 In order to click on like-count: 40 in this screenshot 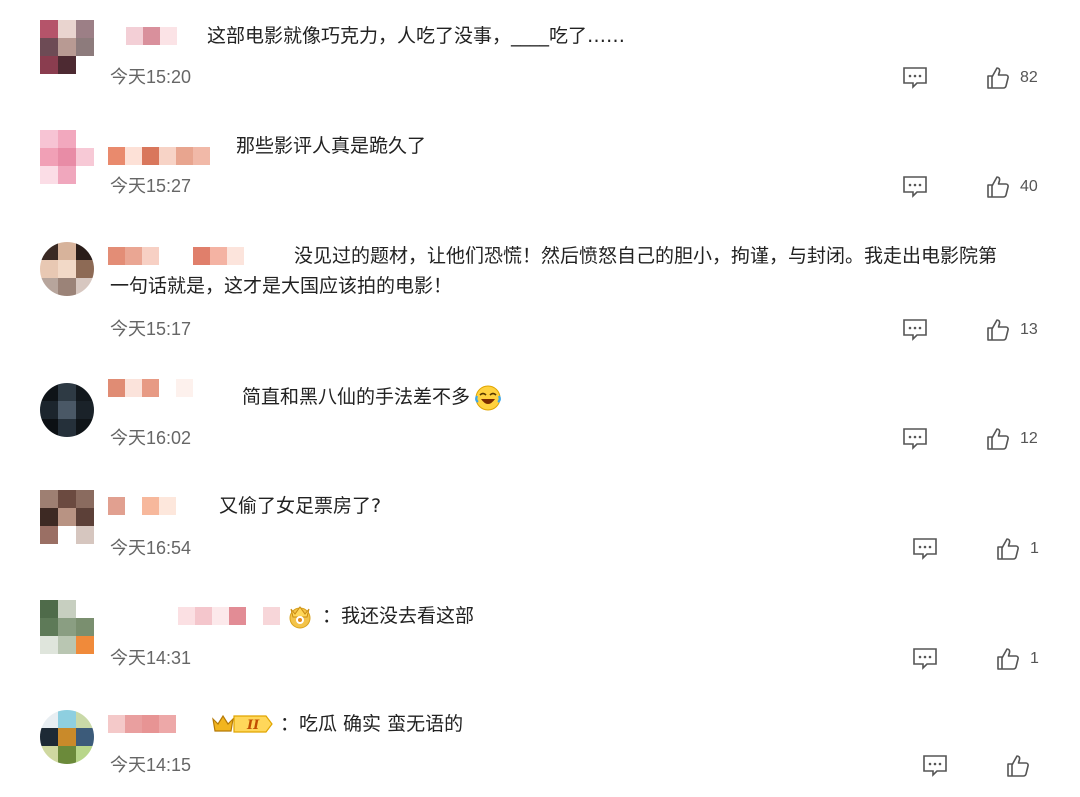, I will do `click(1029, 186)`.